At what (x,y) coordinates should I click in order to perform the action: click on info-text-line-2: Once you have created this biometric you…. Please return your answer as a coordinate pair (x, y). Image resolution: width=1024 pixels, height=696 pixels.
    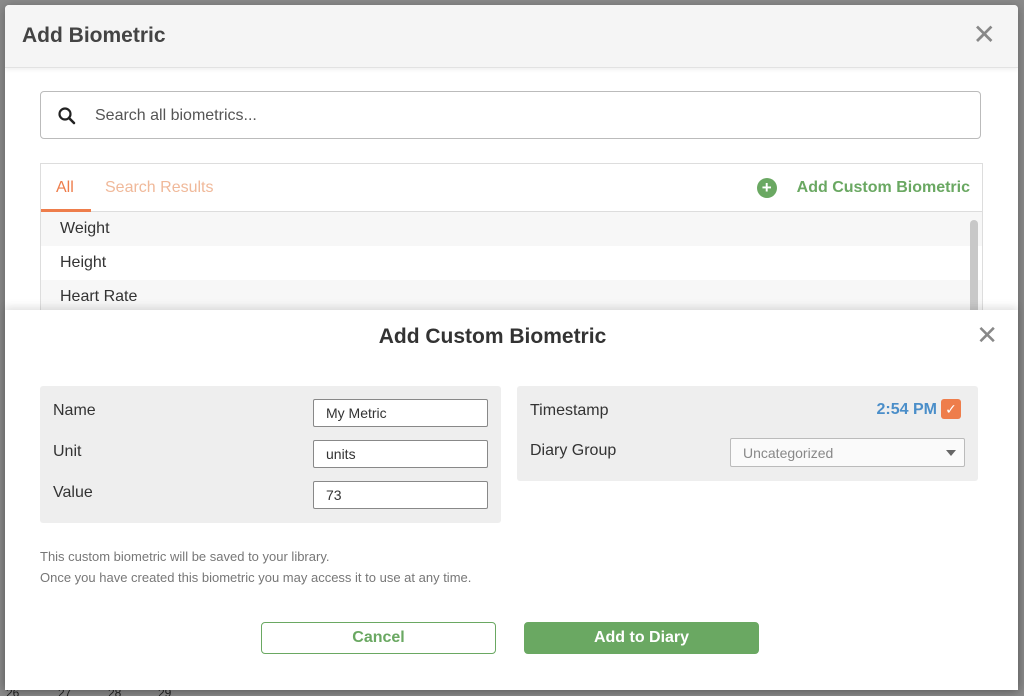
    Looking at the image, I should click on (256, 577).